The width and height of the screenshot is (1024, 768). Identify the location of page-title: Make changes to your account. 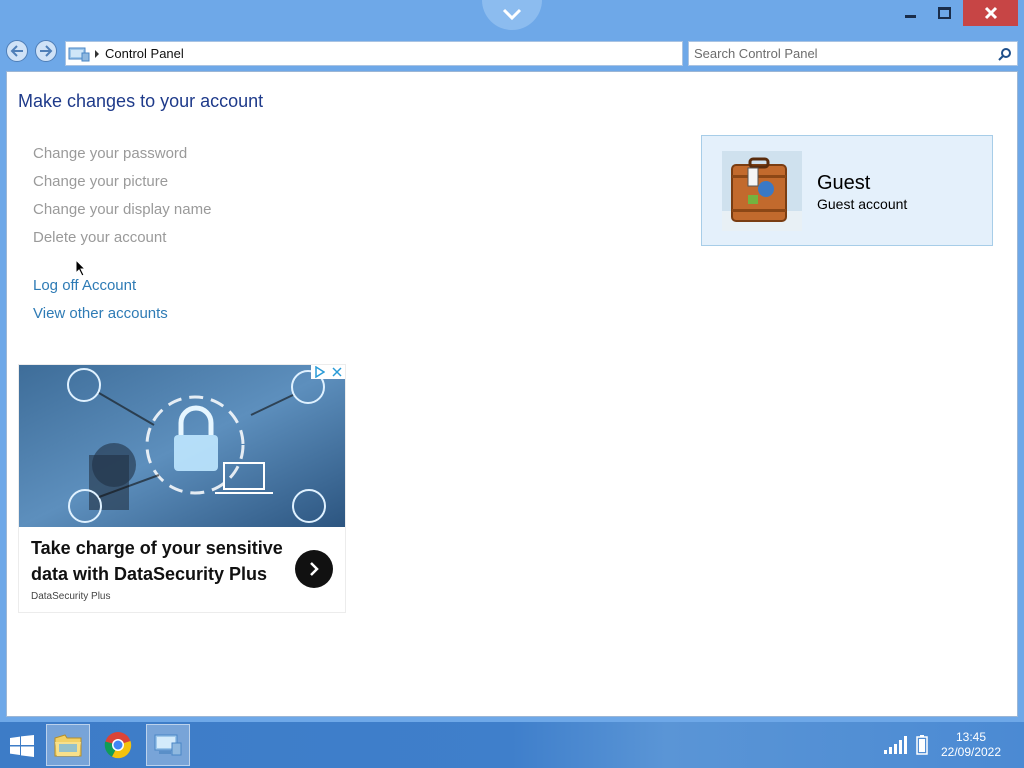
(141, 101).